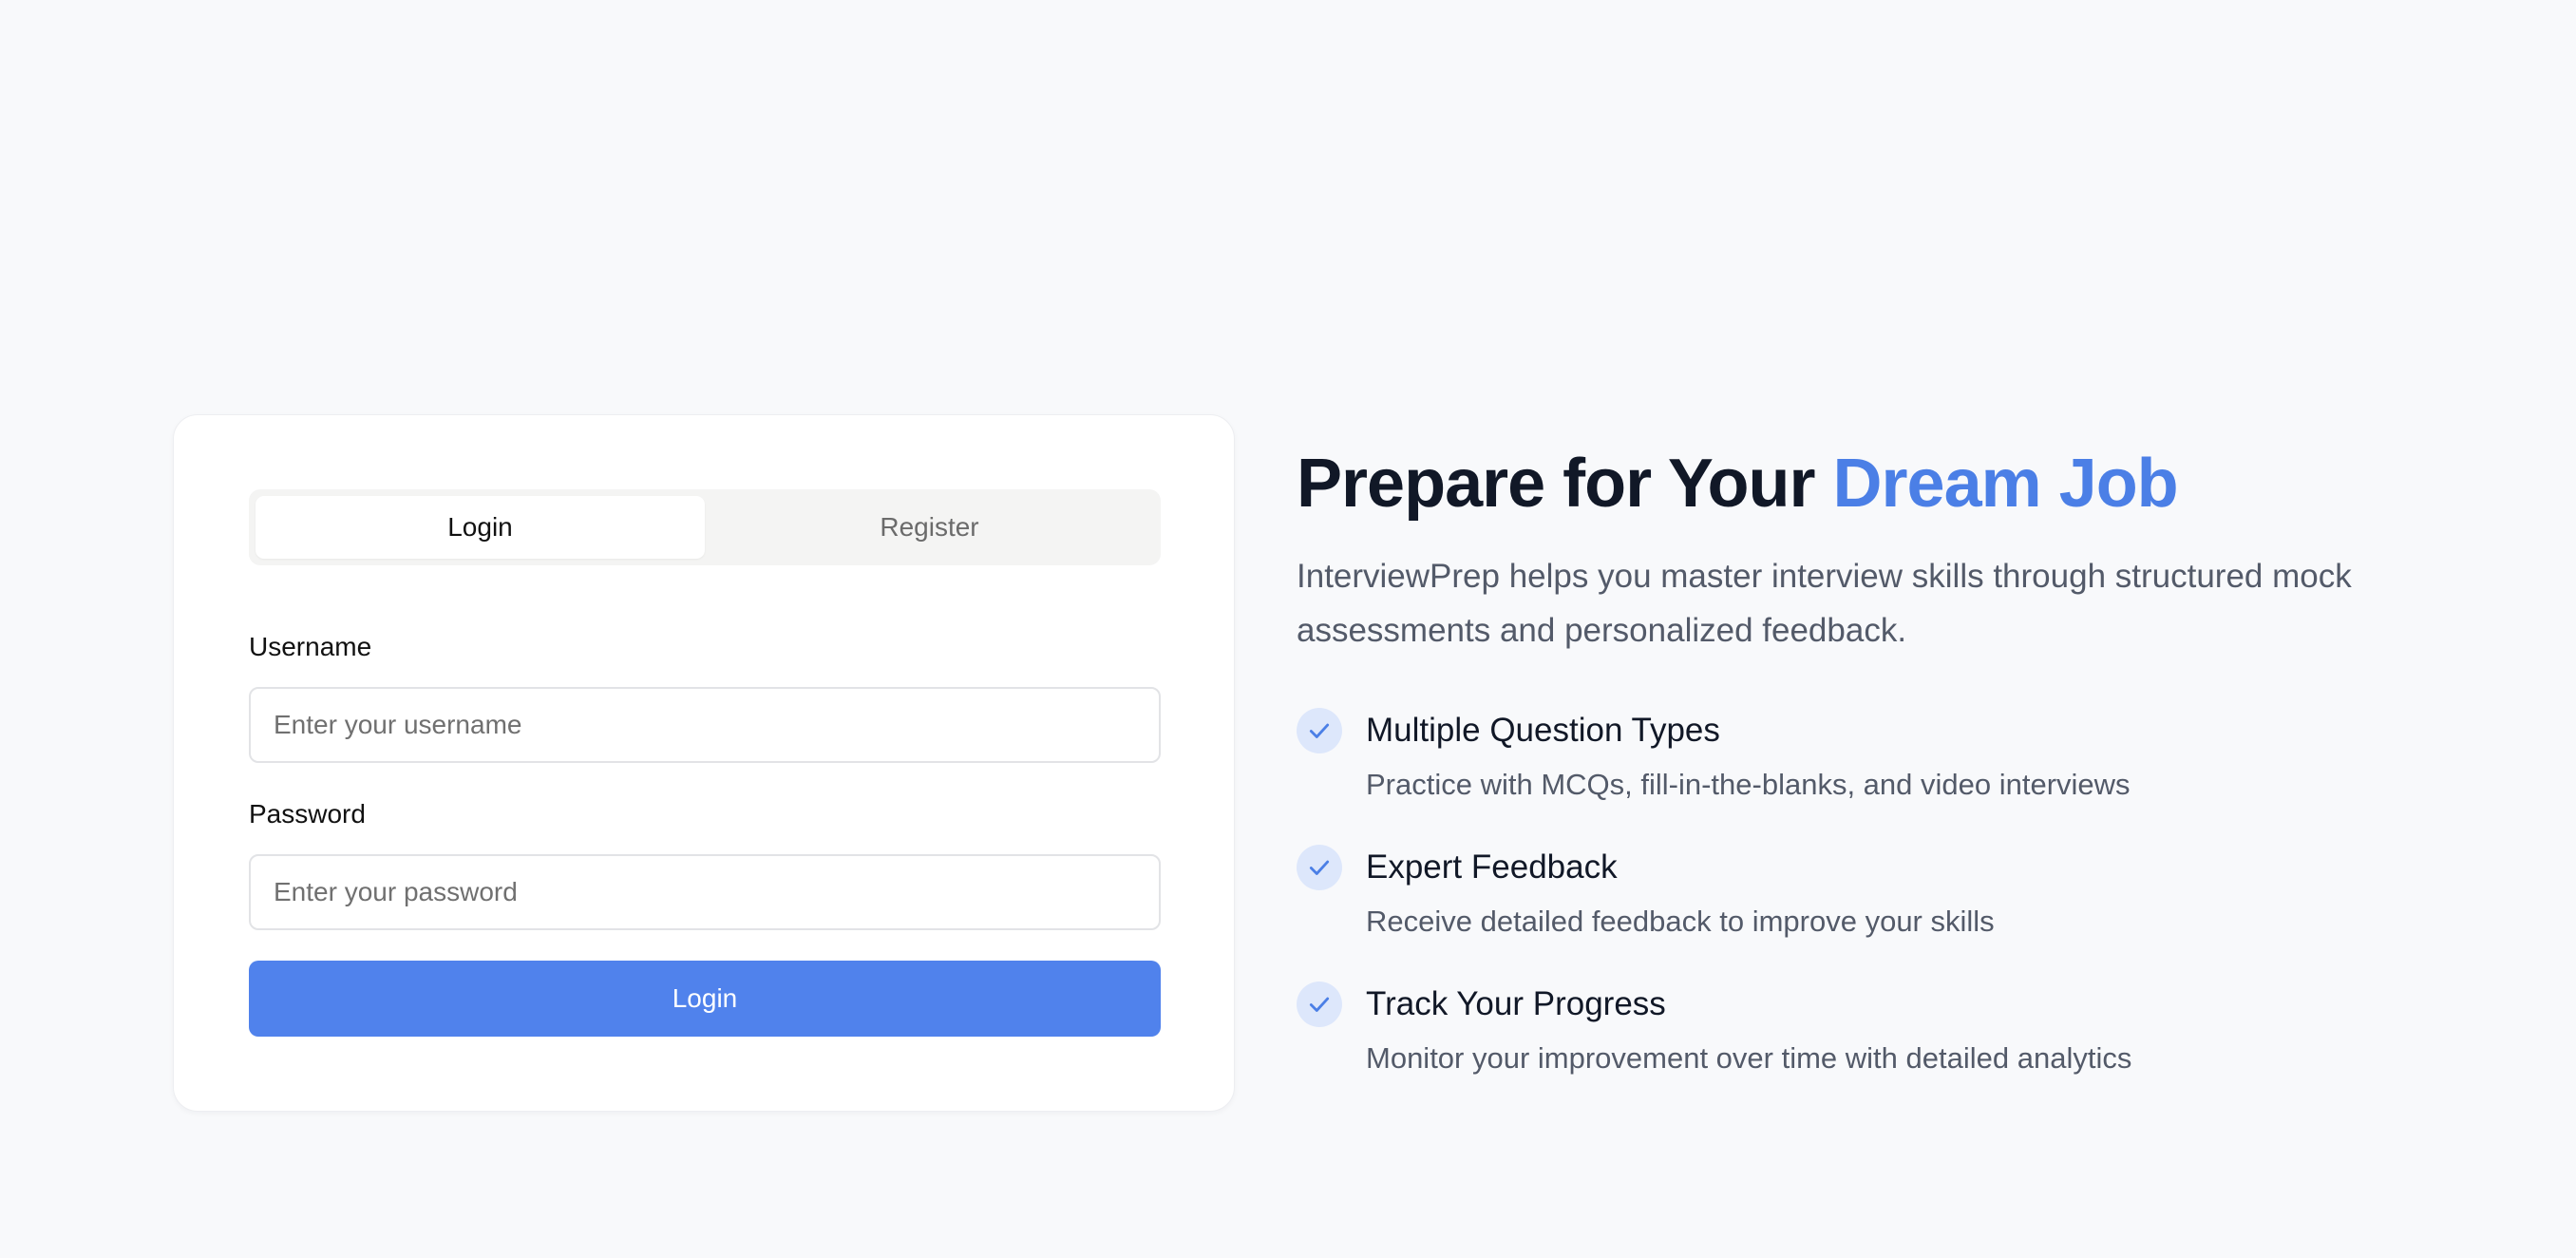  What do you see at coordinates (705, 725) in the screenshot?
I see `username-input` at bounding box center [705, 725].